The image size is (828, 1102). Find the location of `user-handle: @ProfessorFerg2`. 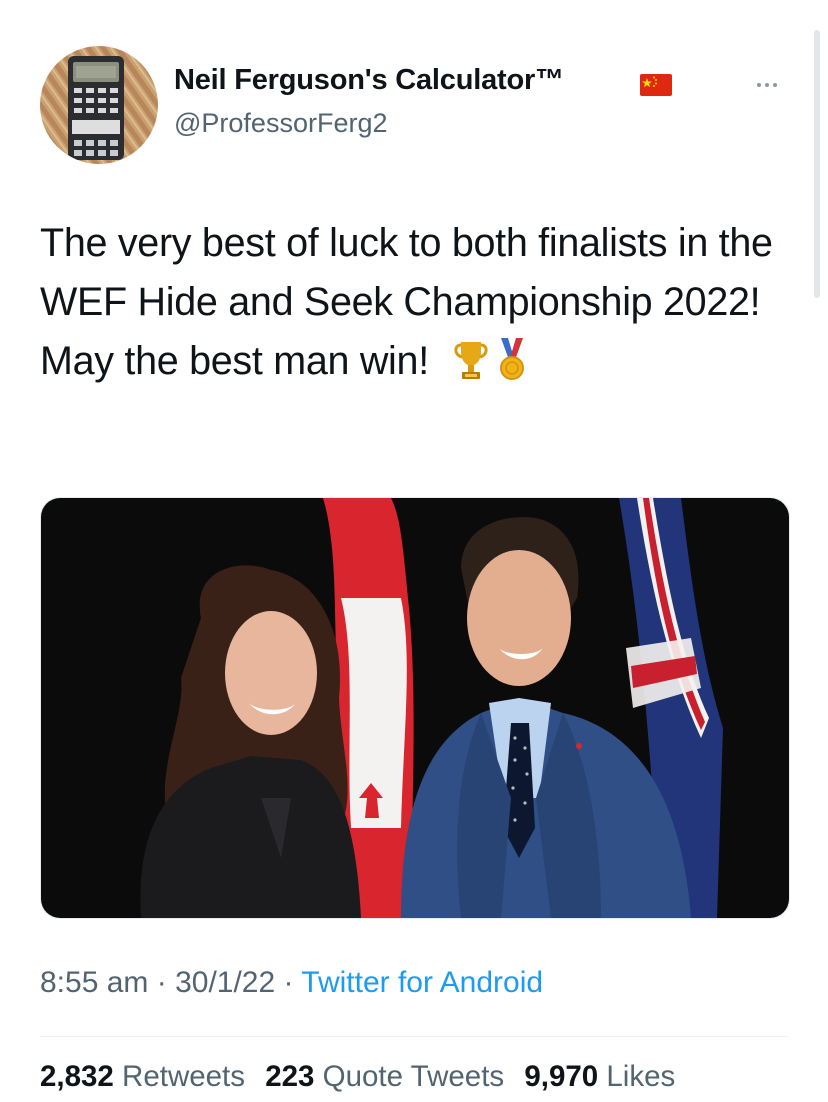

user-handle: @ProfessorFerg2 is located at coordinates (280, 123).